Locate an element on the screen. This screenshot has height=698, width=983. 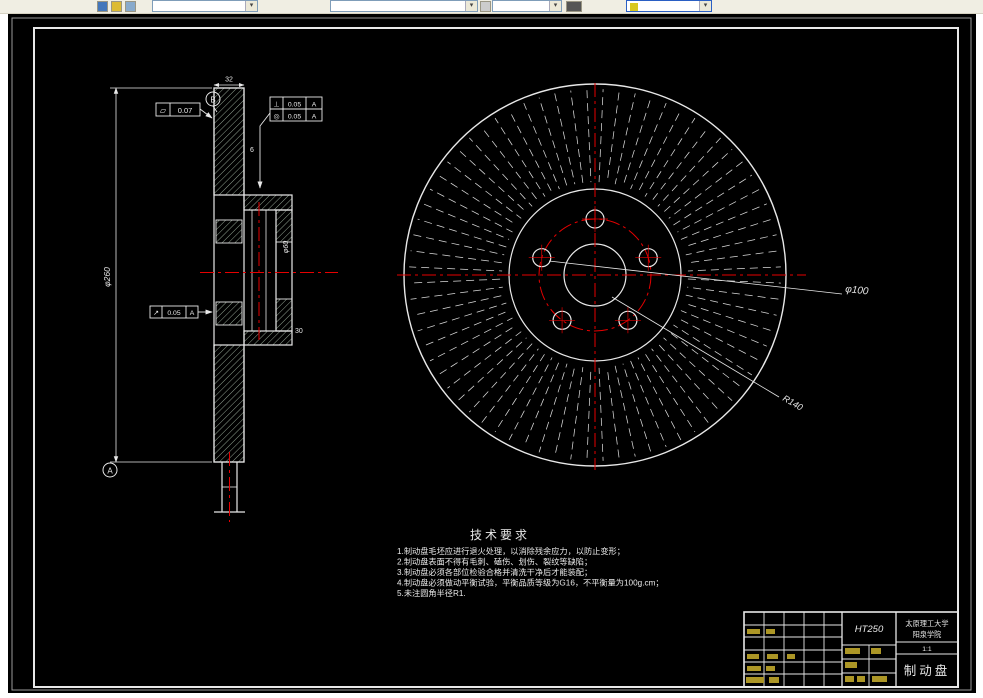
scale-value: 1:1 is located at coordinates (927, 649).